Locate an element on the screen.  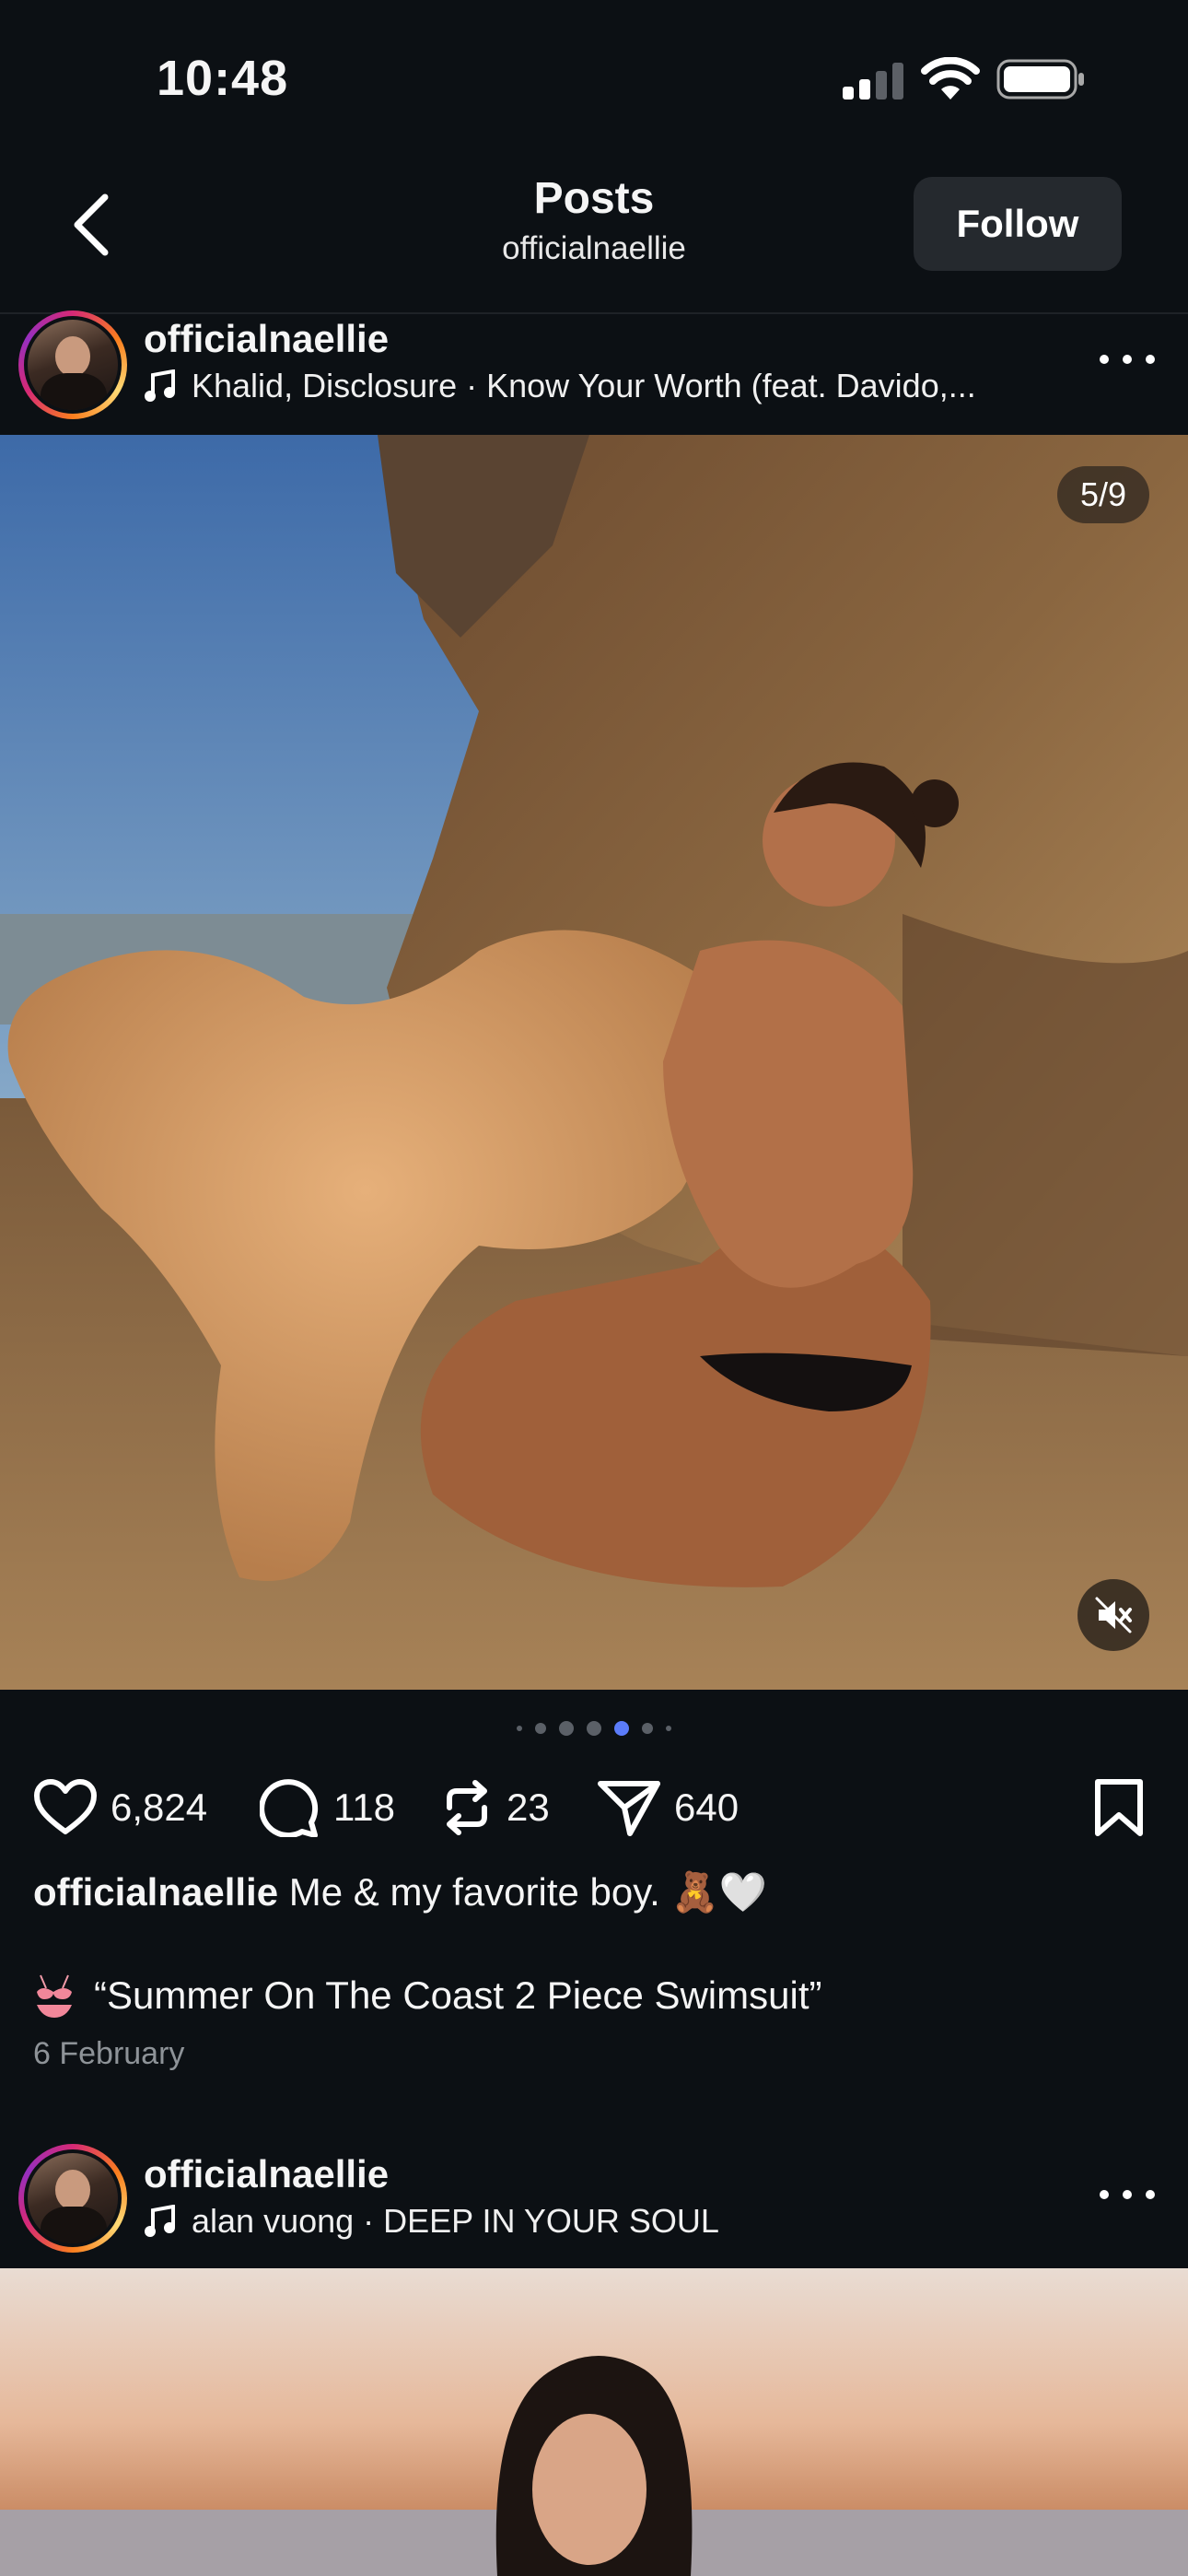
caption-text: Me & my favorite boy. 🧸🤍 is located at coordinates (528, 1892).